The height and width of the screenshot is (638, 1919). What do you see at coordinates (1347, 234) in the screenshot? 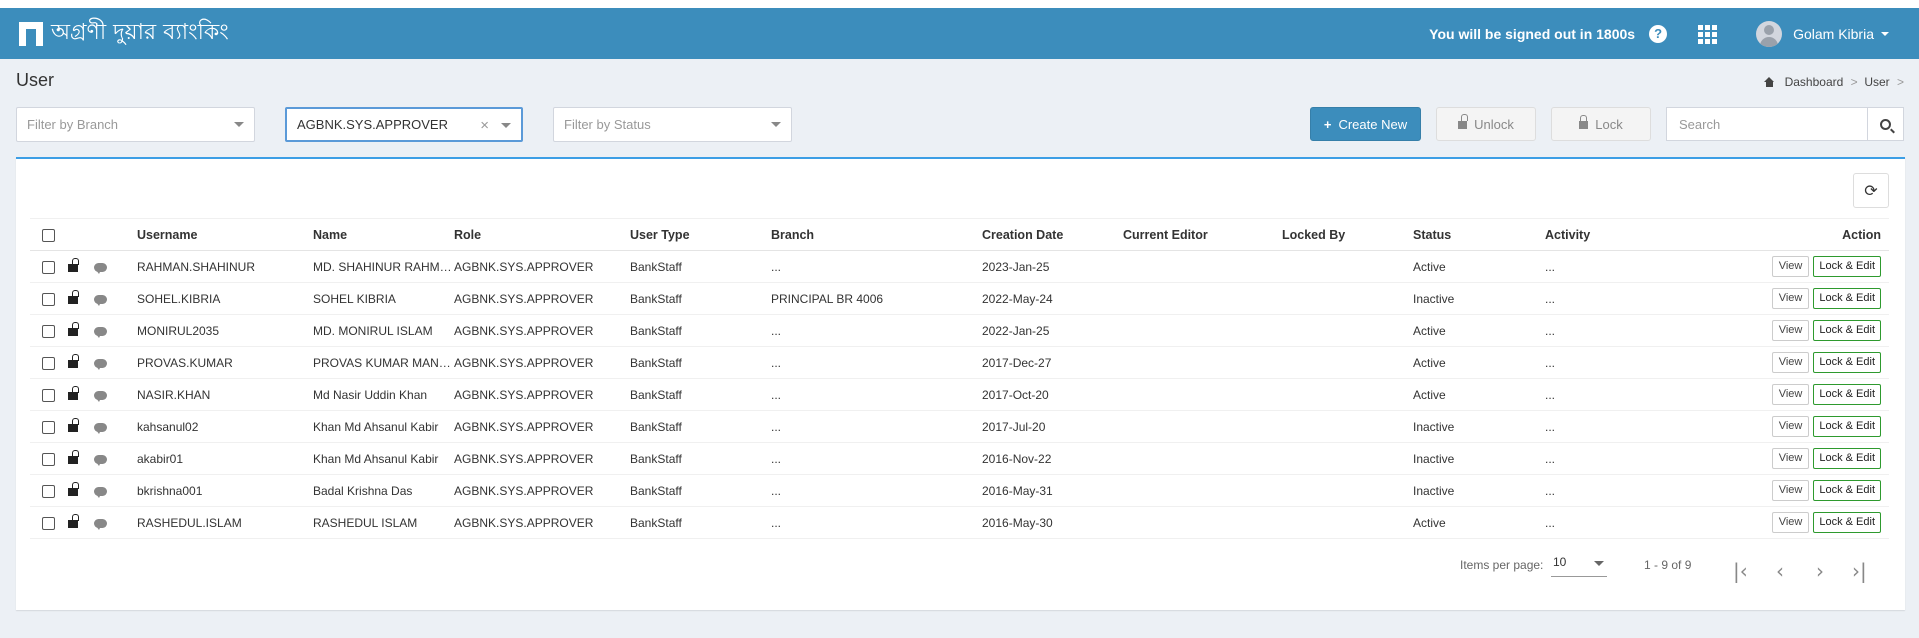
I see `col-locked-by: Locked By` at bounding box center [1347, 234].